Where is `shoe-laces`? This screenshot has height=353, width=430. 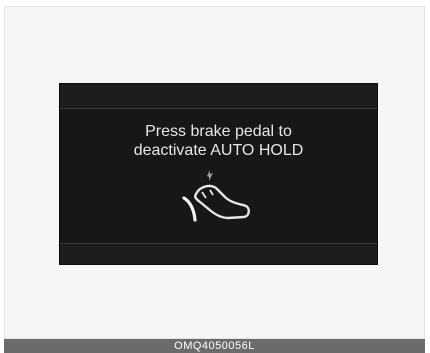
shoe-laces is located at coordinates (207, 194).